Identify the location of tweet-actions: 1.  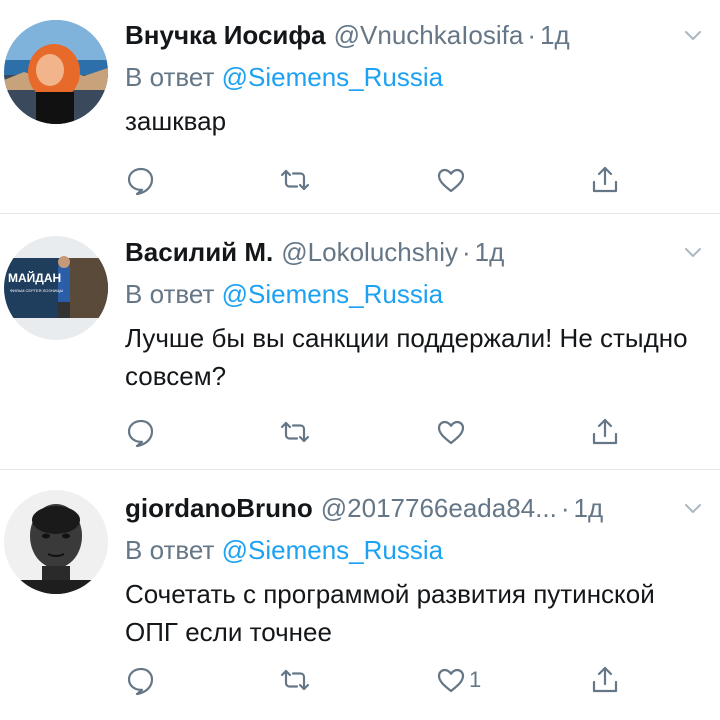
(385, 680).